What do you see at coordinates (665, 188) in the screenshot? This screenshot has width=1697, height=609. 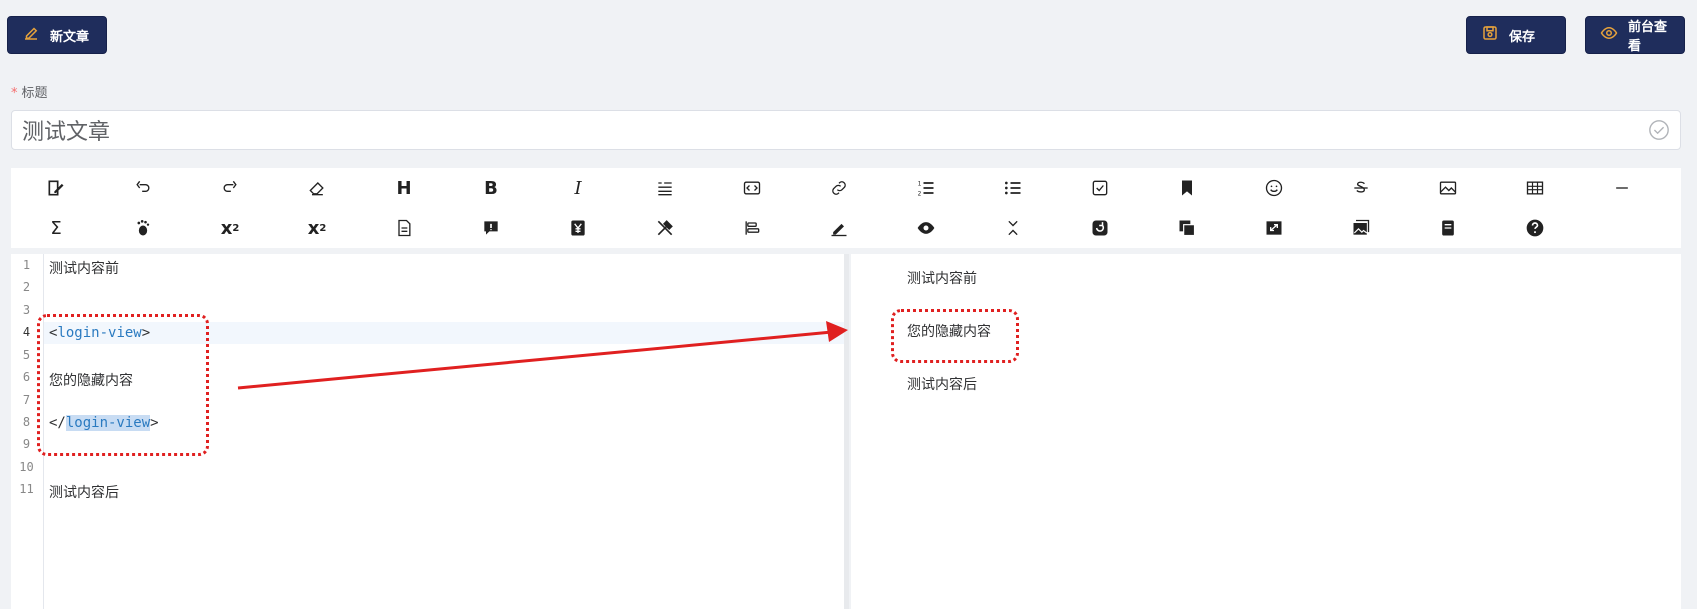 I see `quote-icon` at bounding box center [665, 188].